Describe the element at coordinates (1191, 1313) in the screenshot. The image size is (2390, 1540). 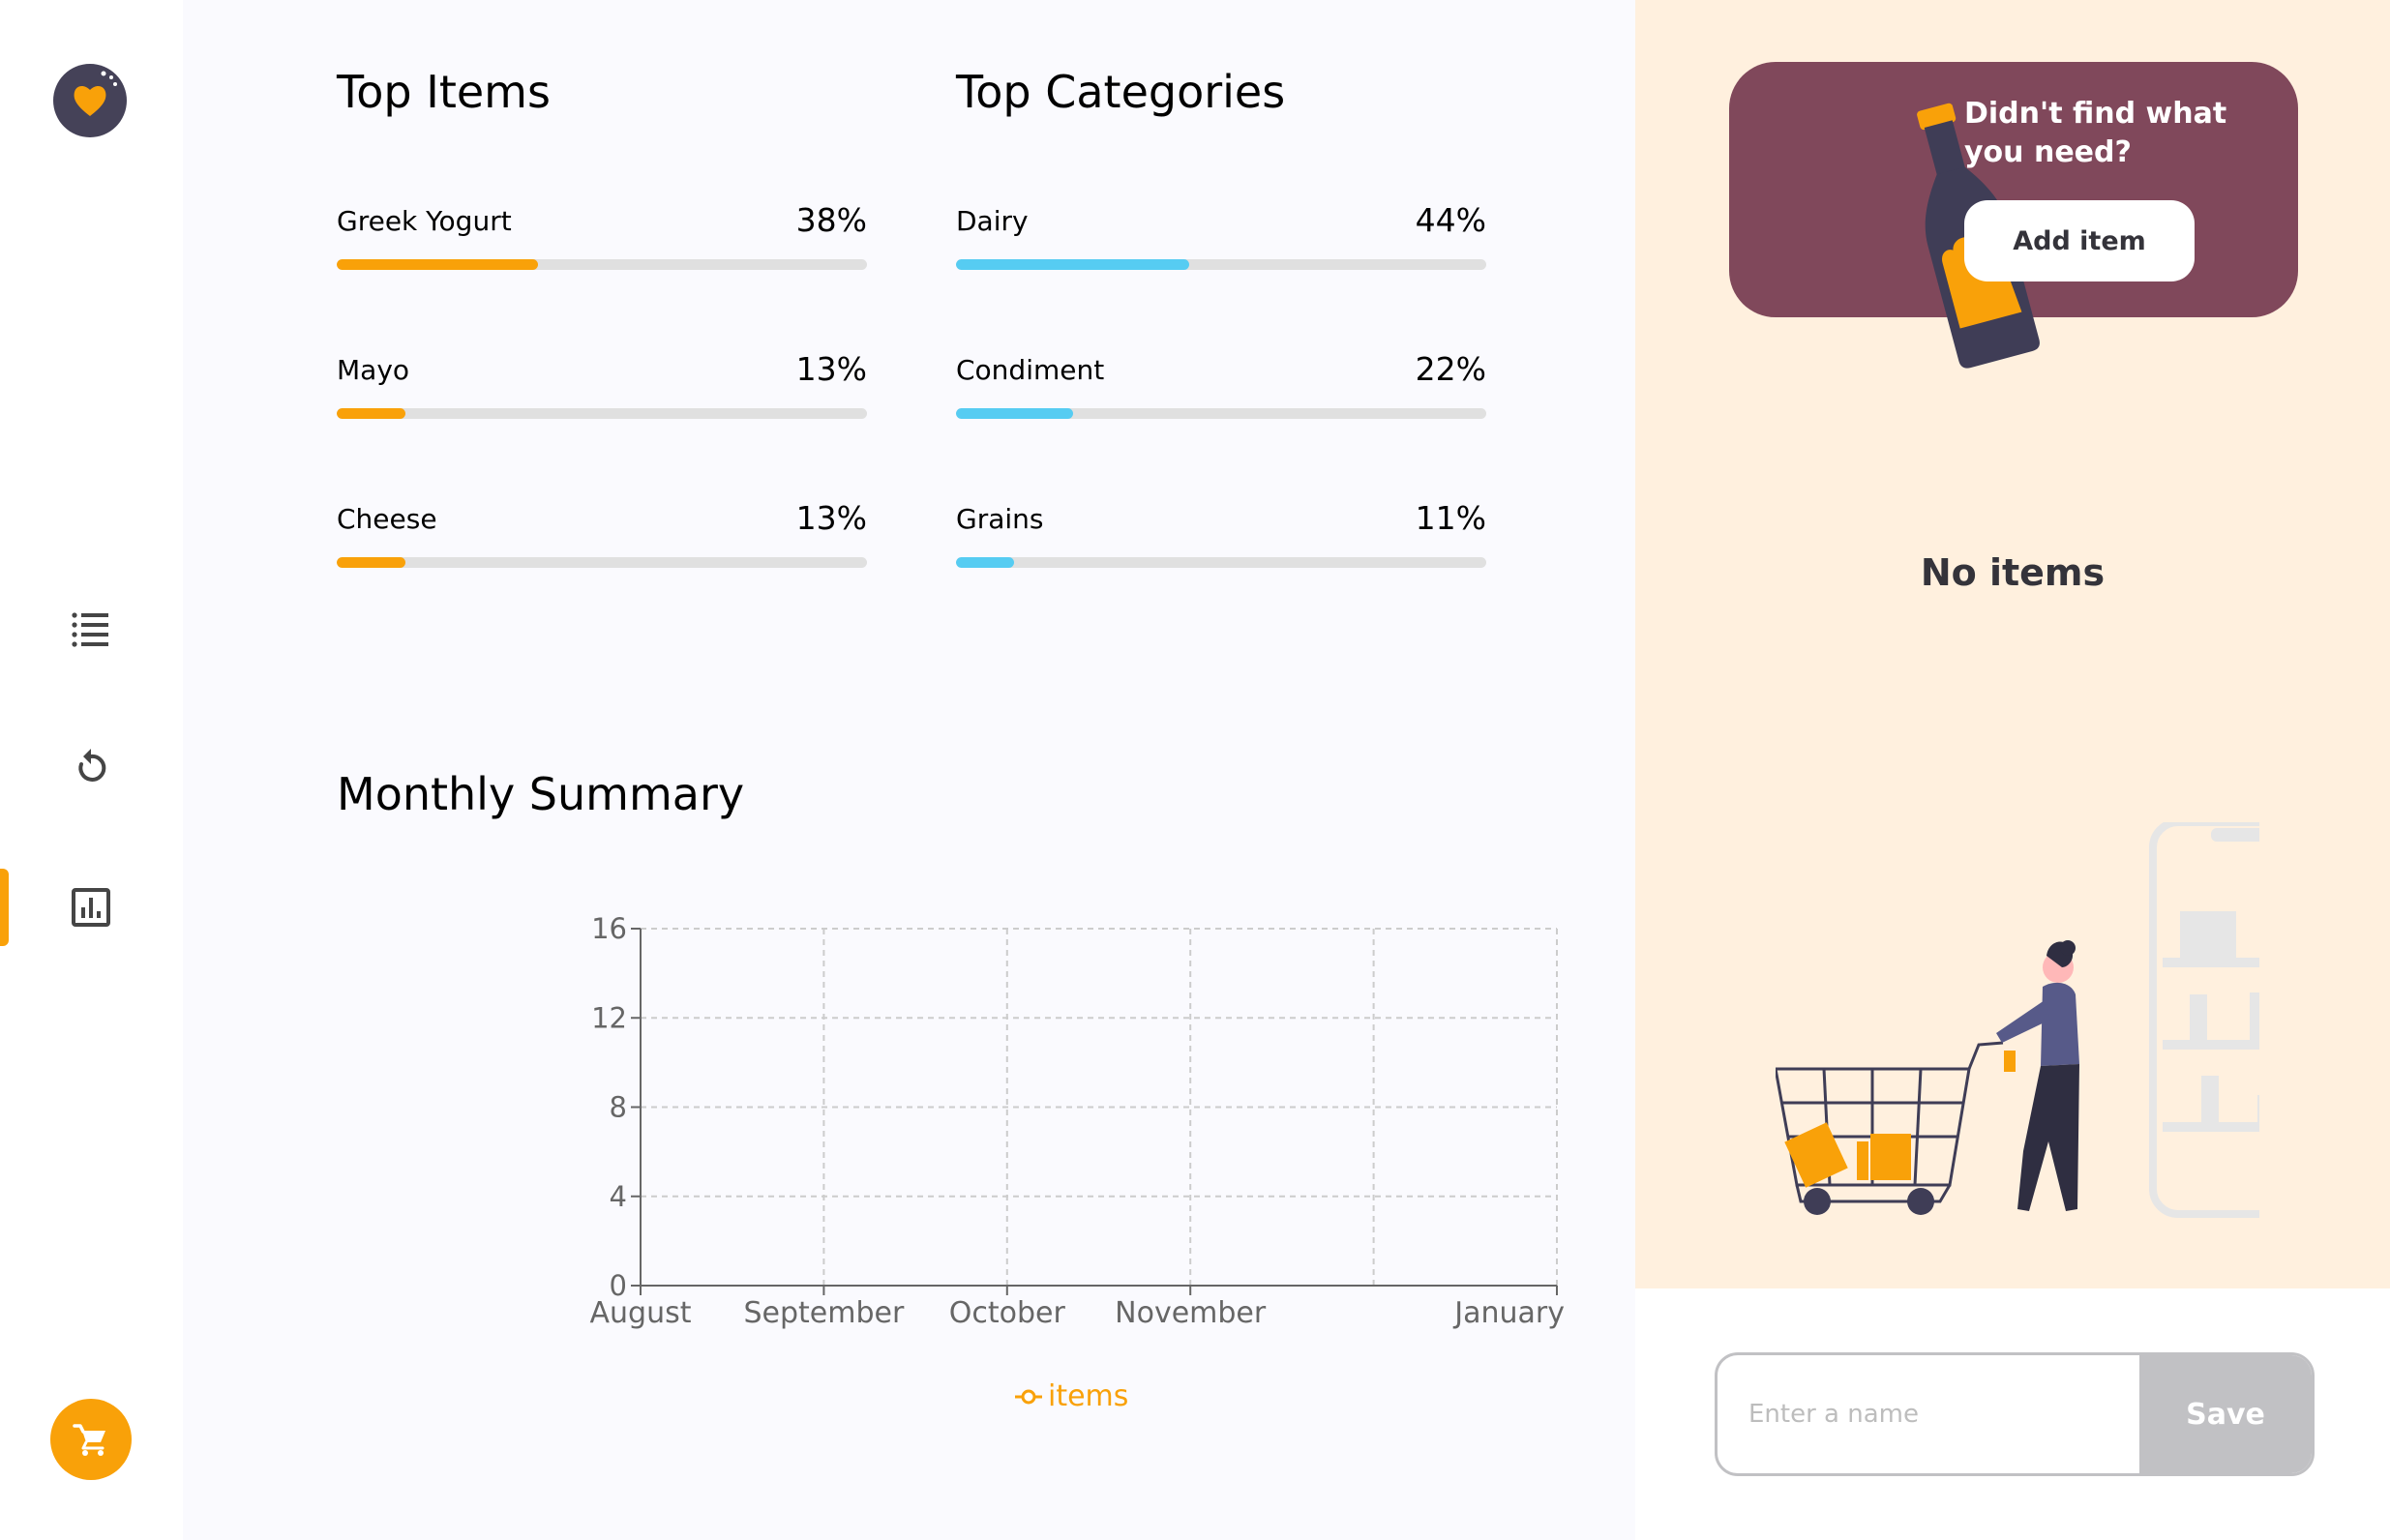
I see `x-tick-label: November` at that location.